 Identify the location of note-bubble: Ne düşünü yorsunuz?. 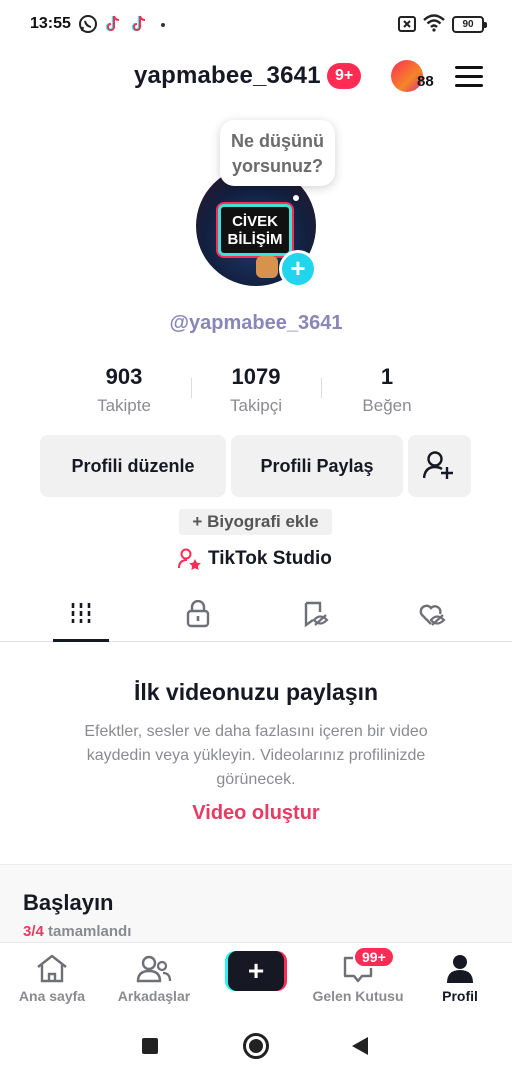
(277, 153).